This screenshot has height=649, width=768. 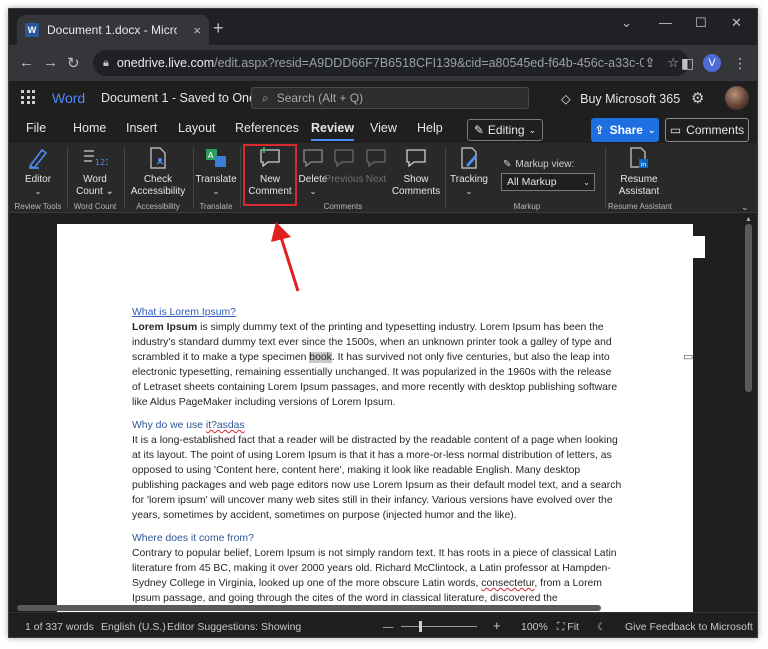 I want to click on previous-comment-button: Previous, so click(x=344, y=165).